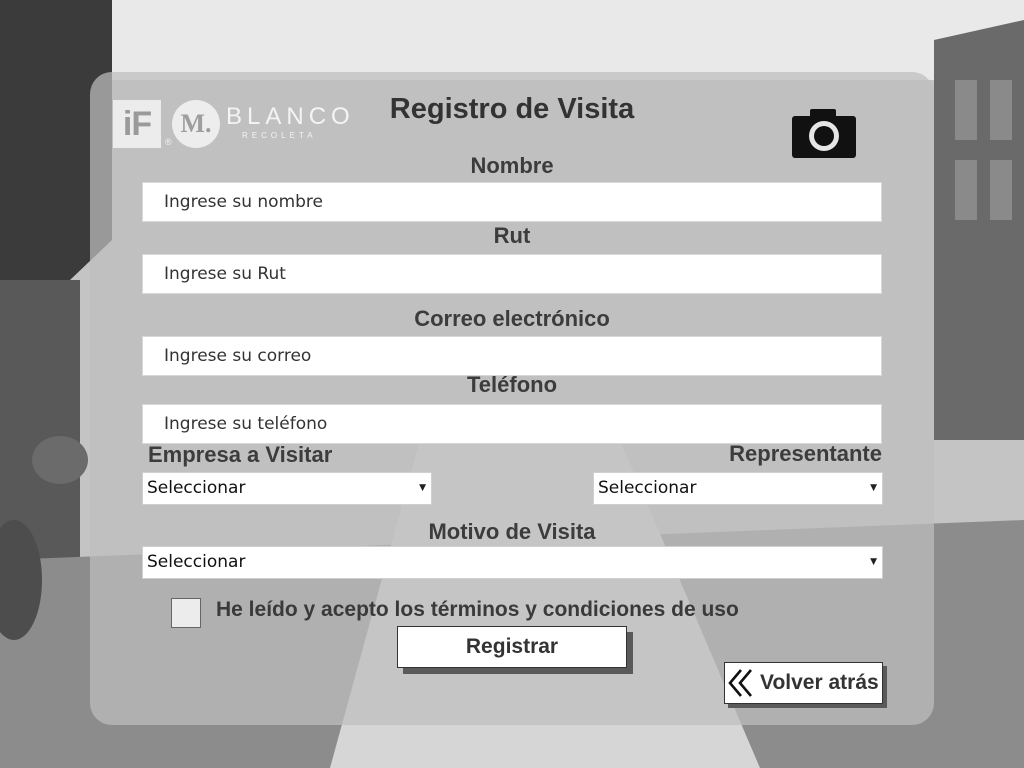  I want to click on double-chevron-left-icon, so click(740, 683).